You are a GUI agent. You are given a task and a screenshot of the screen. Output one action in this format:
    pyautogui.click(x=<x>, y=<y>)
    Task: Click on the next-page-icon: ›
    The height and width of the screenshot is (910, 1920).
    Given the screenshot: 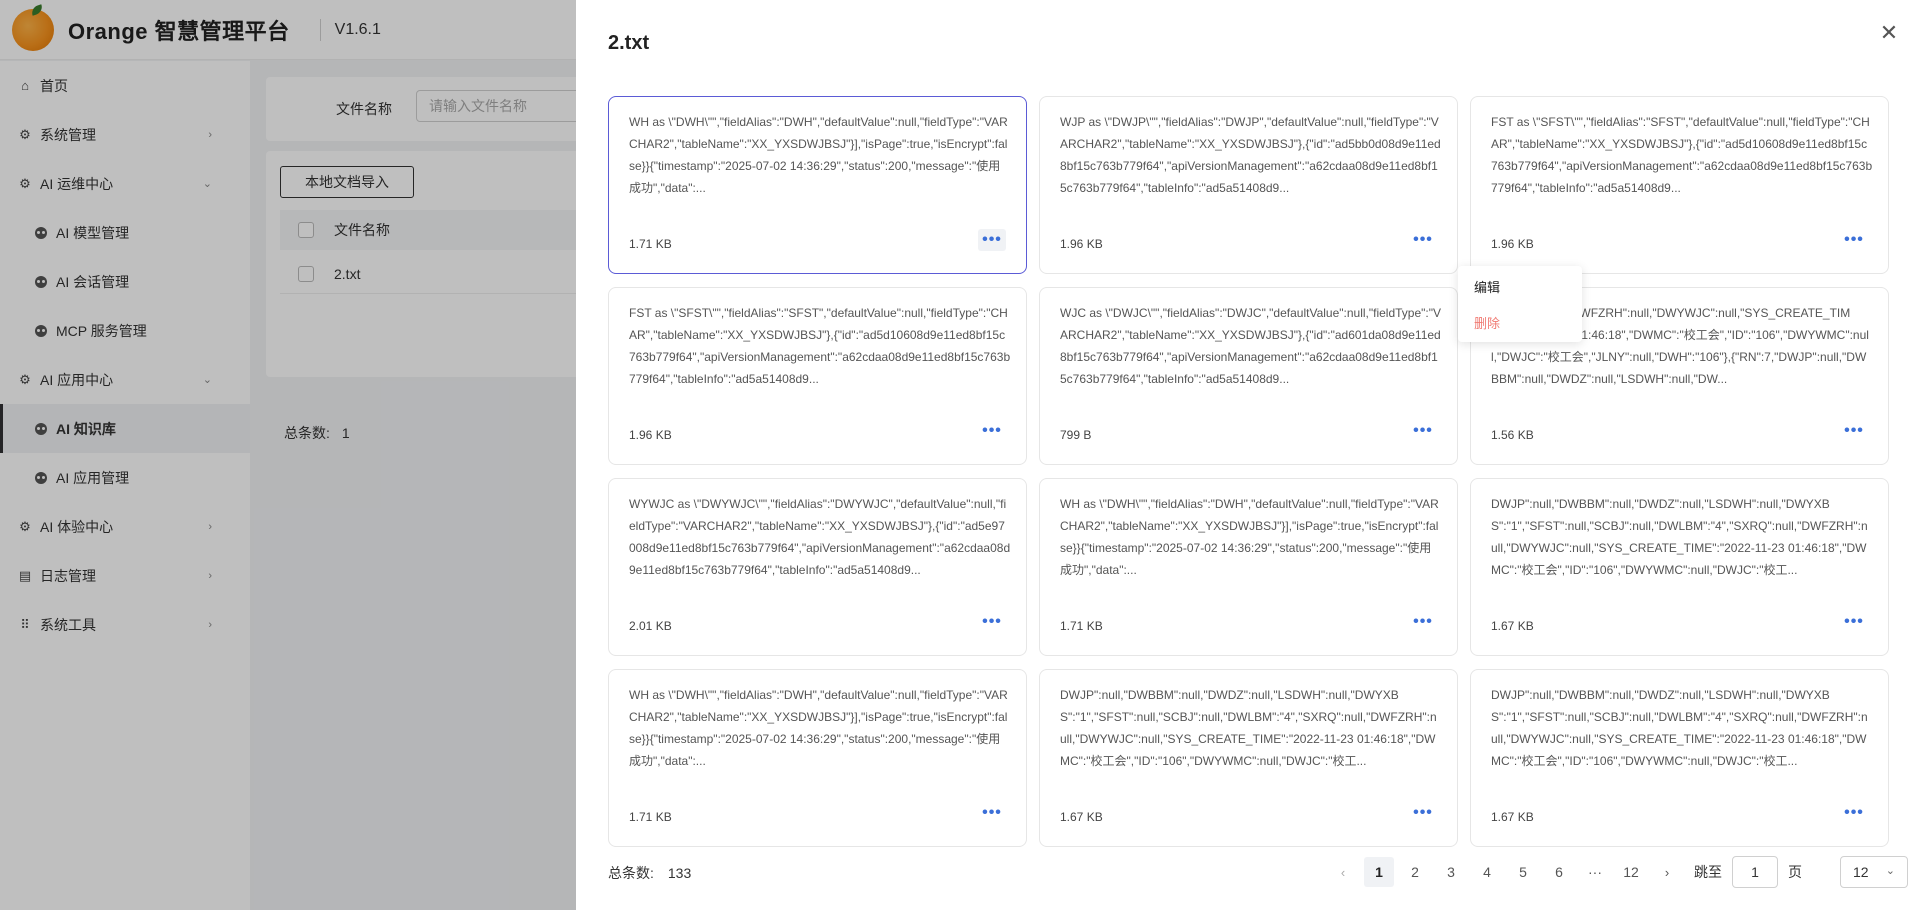 What is the action you would take?
    pyautogui.click(x=1667, y=872)
    